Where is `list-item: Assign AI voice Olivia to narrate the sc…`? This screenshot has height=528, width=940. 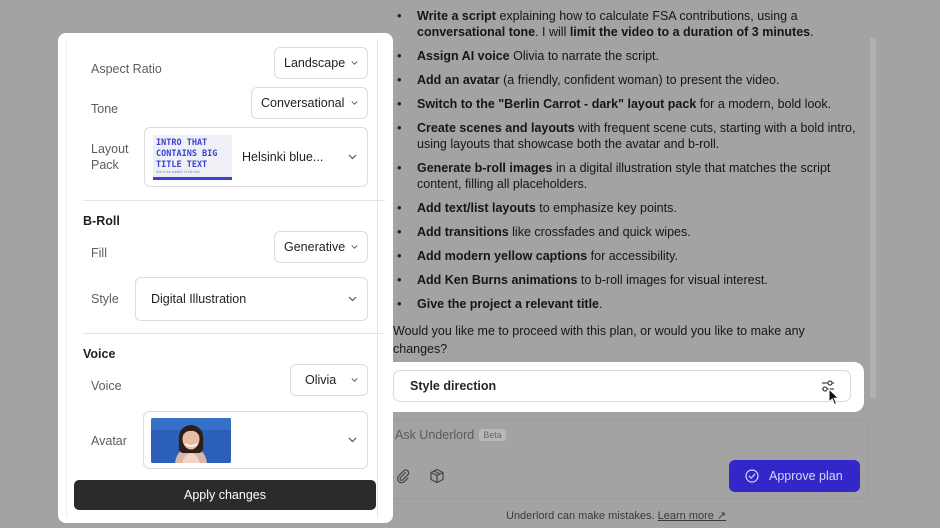 list-item: Assign AI voice Olivia to narrate the sc… is located at coordinates (632, 56).